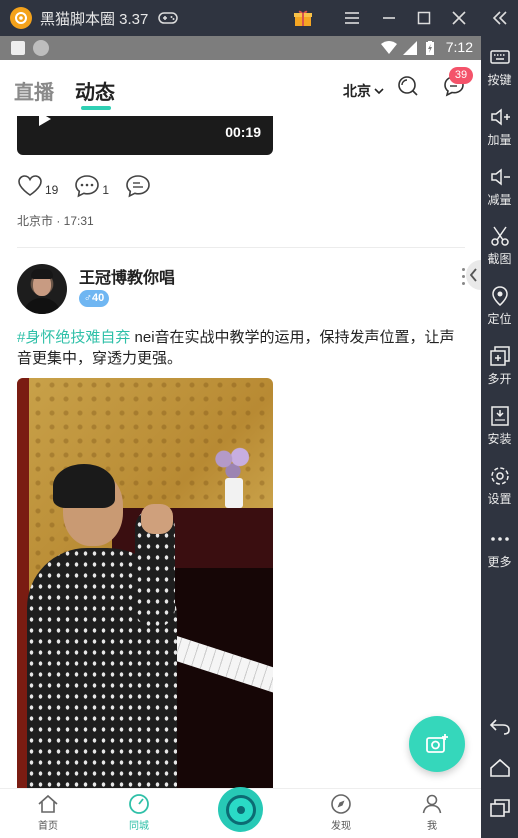  I want to click on app-logo-icon, so click(21, 18).